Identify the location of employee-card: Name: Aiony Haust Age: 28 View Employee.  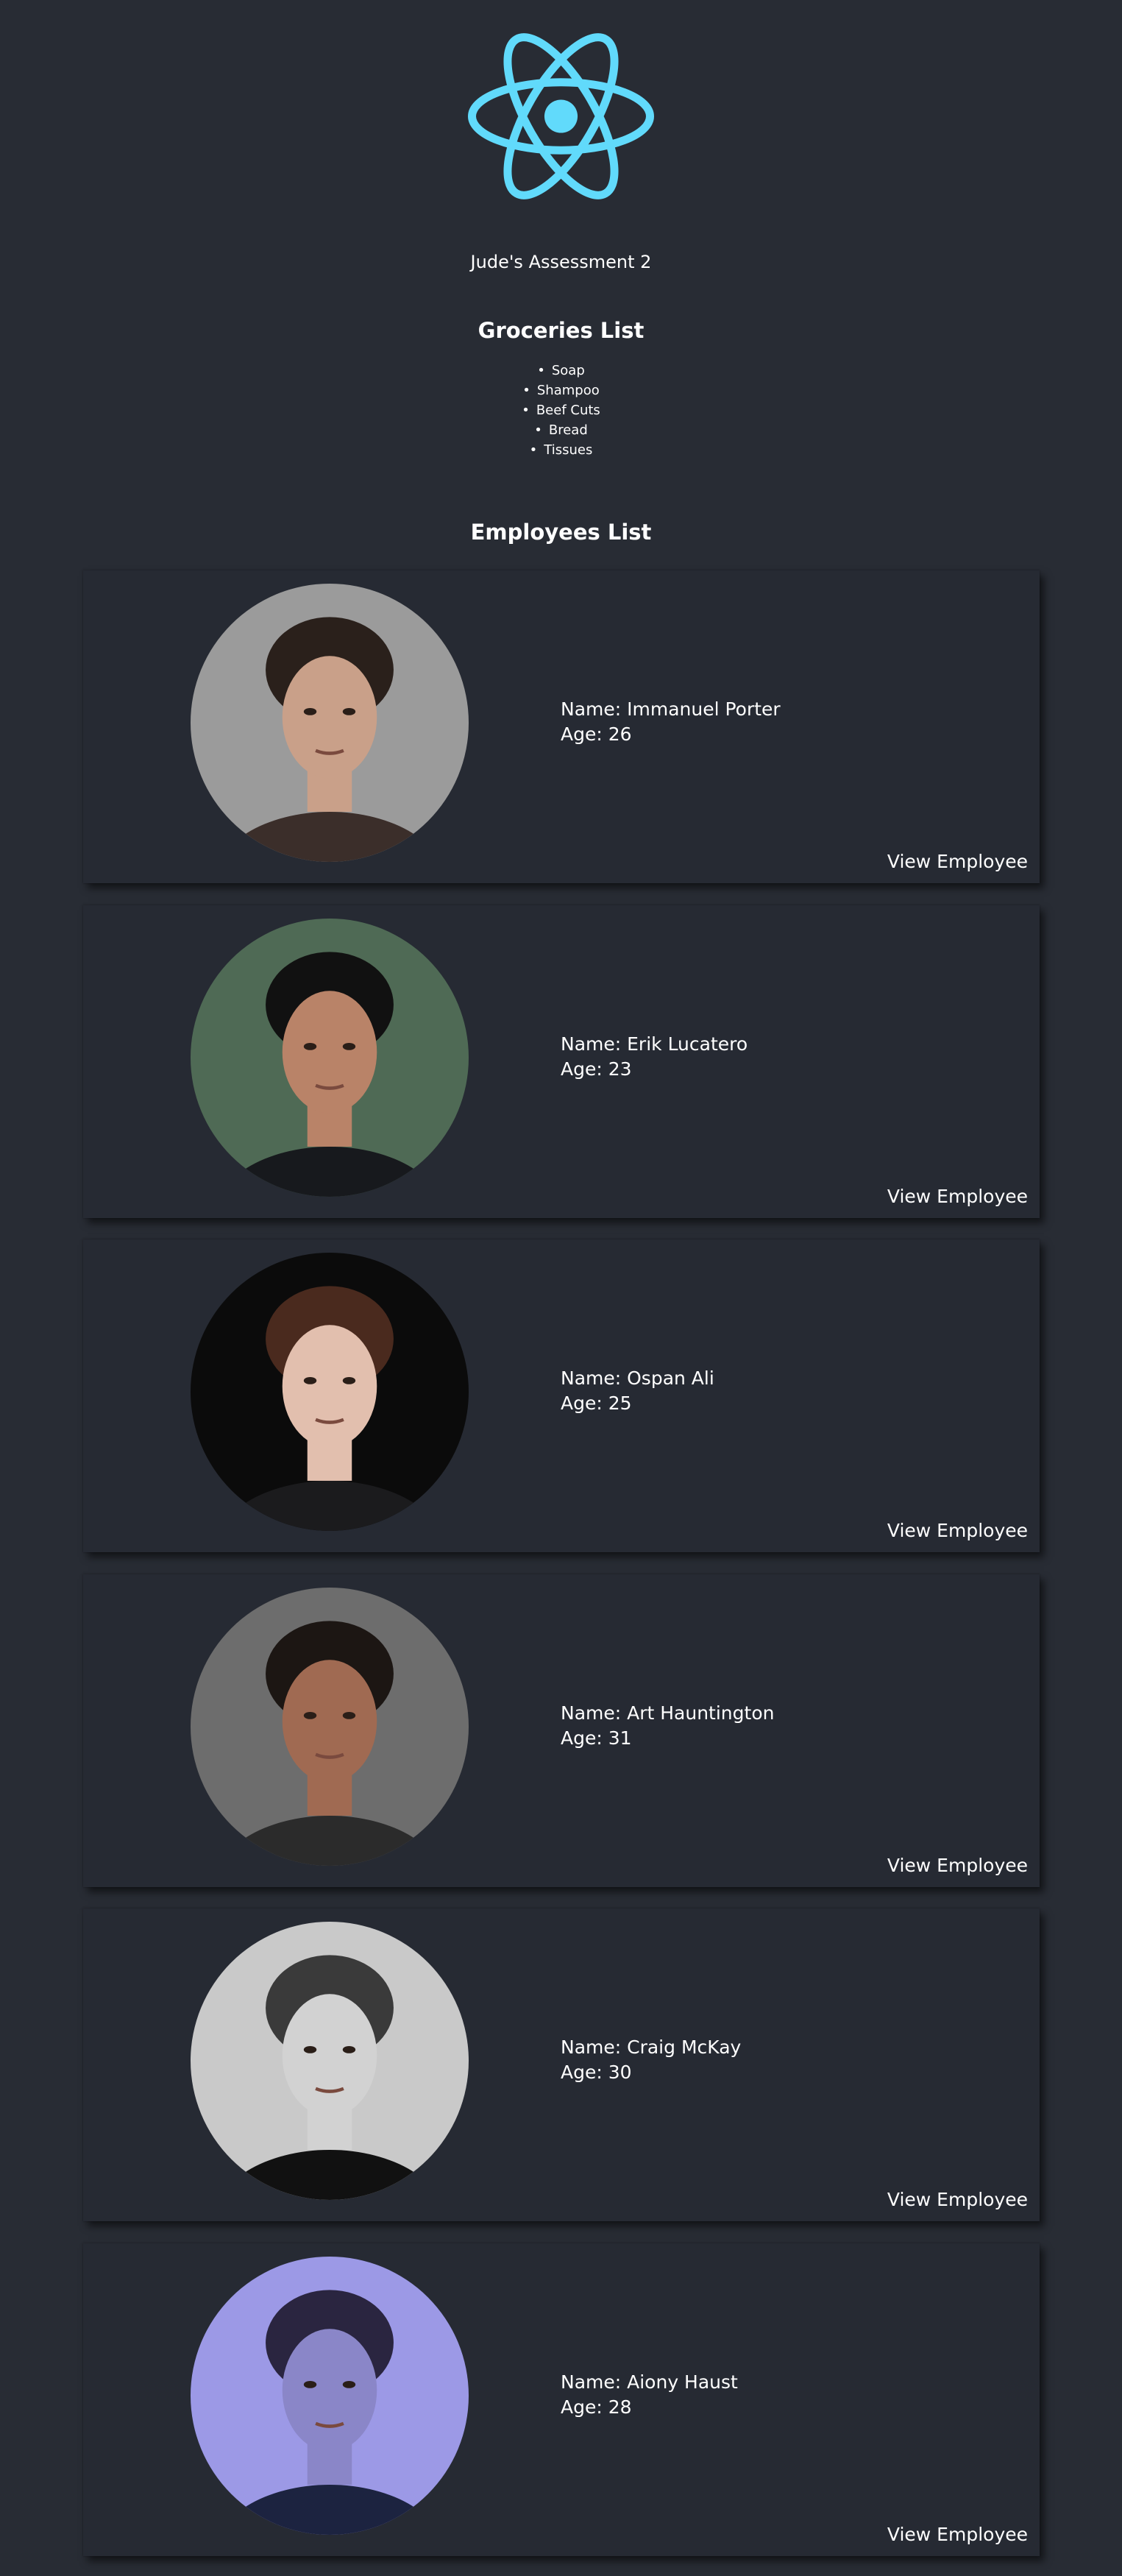
(561, 2399).